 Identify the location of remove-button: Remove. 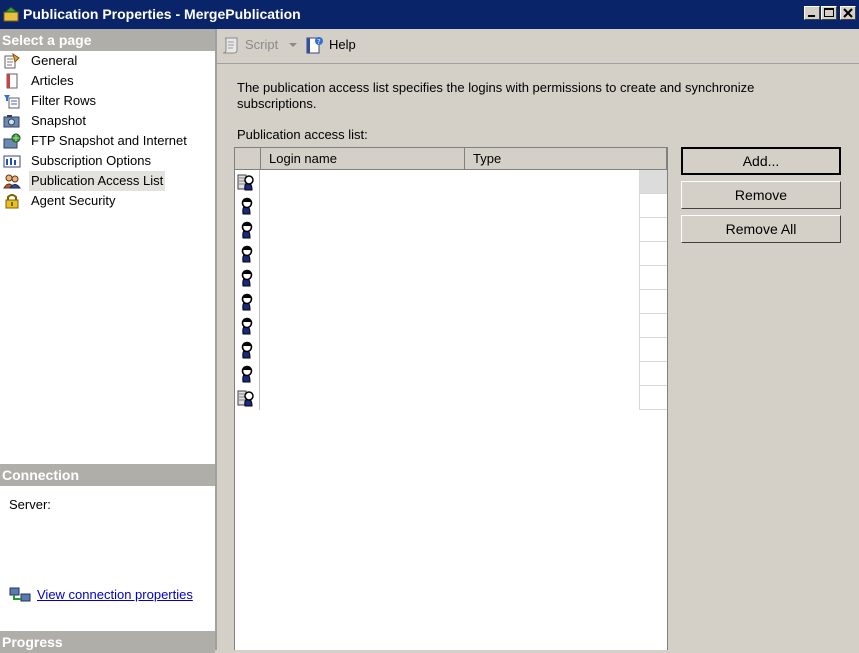
(761, 195).